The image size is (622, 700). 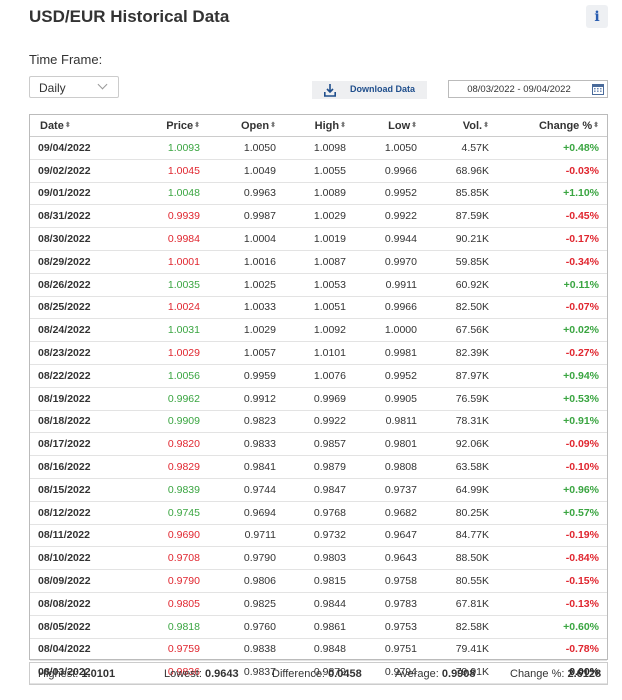 I want to click on cell-open: 0.9711, so click(x=238, y=536).